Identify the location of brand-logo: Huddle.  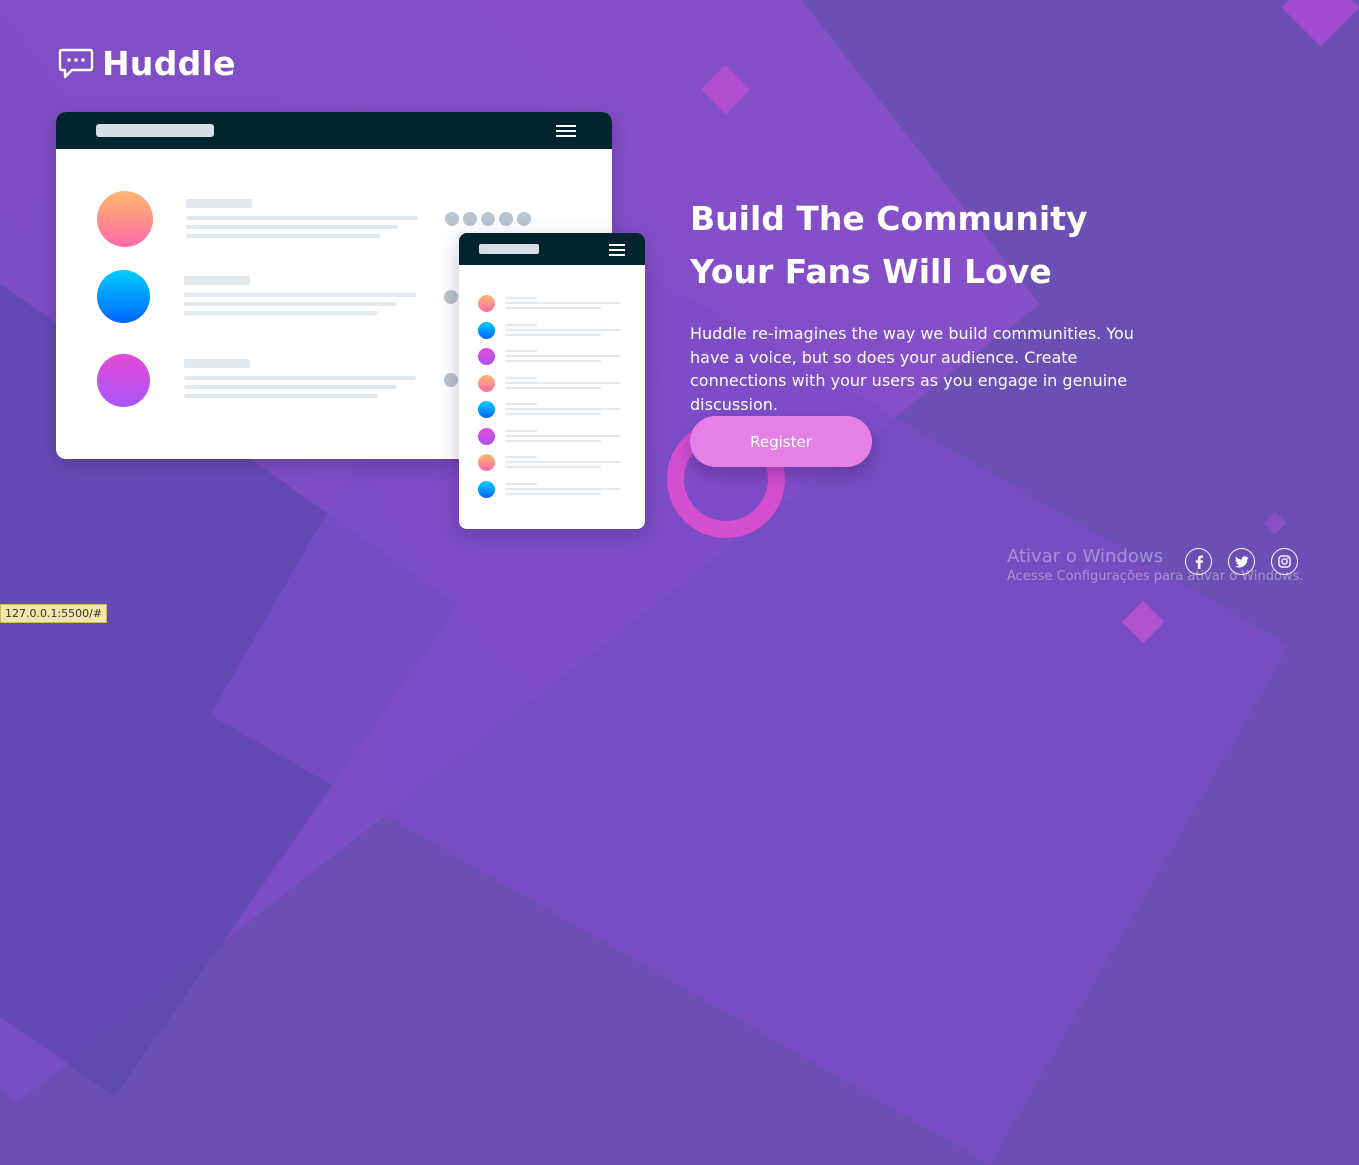
(147, 63).